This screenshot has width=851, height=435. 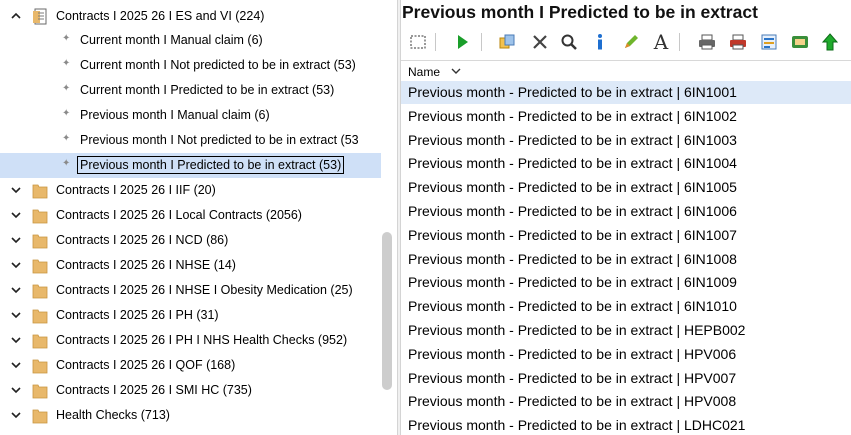 What do you see at coordinates (800, 42) in the screenshot?
I see `export-icon` at bounding box center [800, 42].